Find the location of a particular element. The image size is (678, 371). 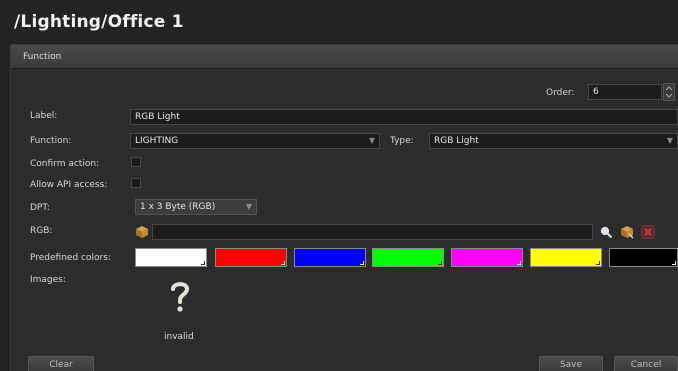

function-select: LIGHTING ▼ is located at coordinates (255, 141).